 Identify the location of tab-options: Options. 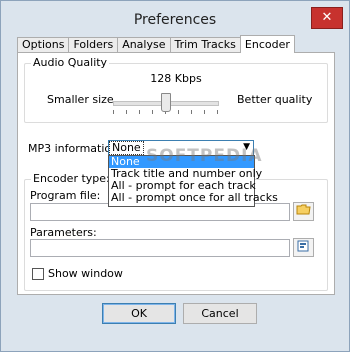
(43, 45).